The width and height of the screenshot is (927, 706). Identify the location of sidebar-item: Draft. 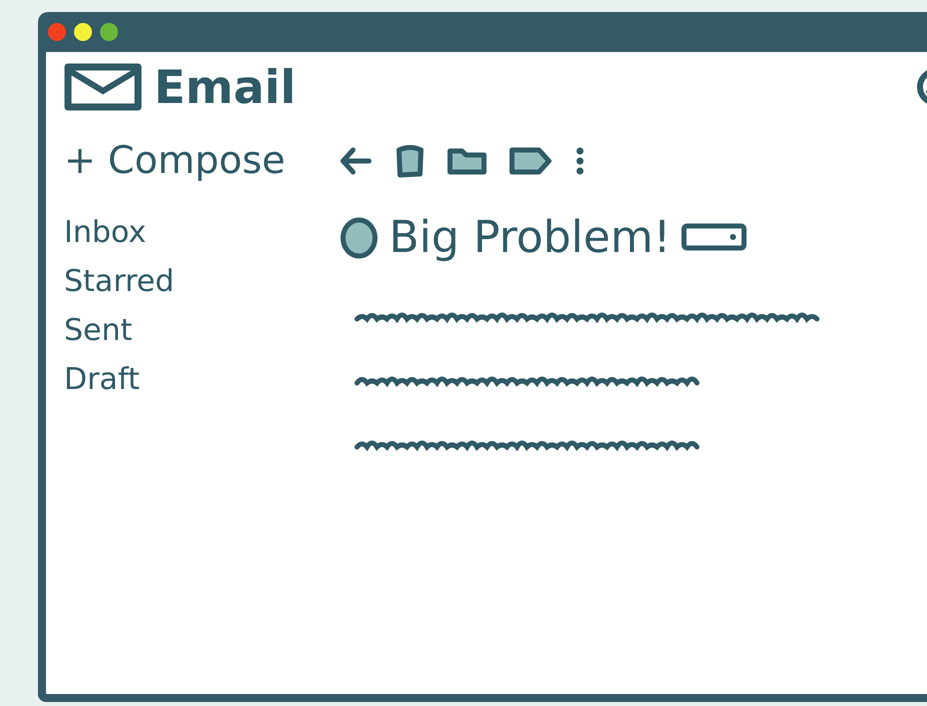
(201, 379).